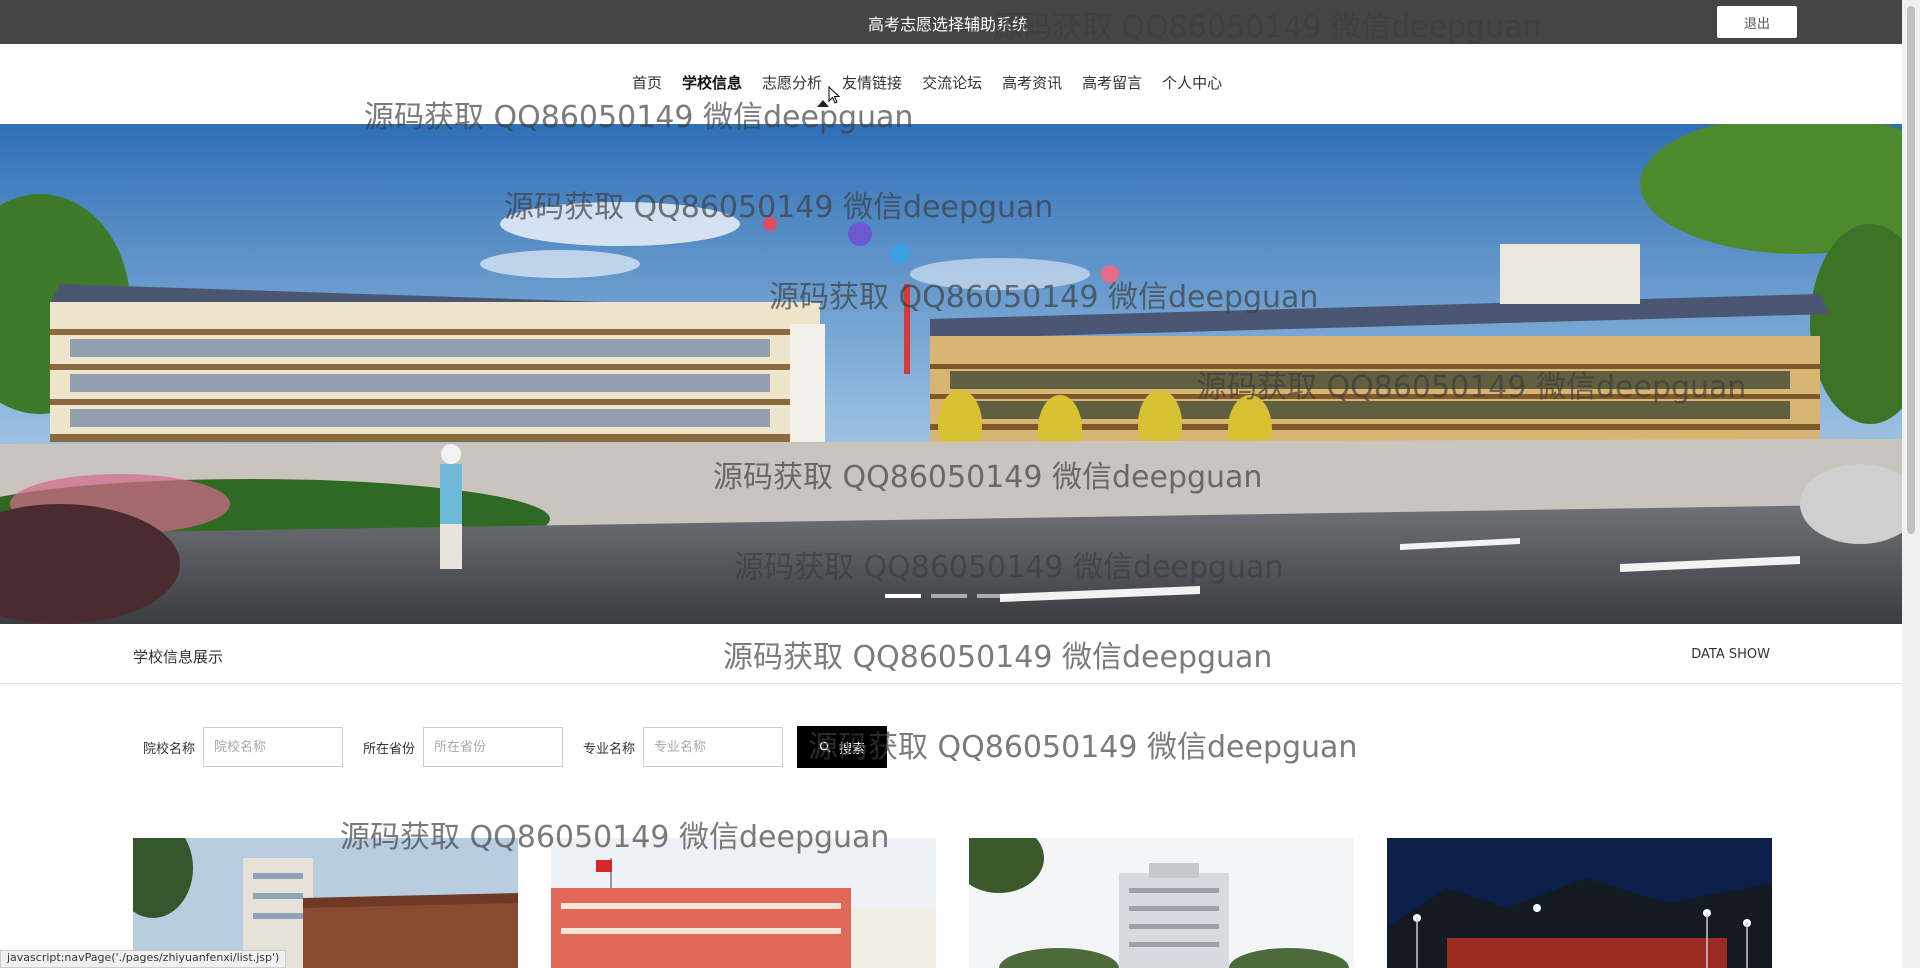  Describe the element at coordinates (609, 749) in the screenshot. I see `major-name-label: 专业名称` at that location.